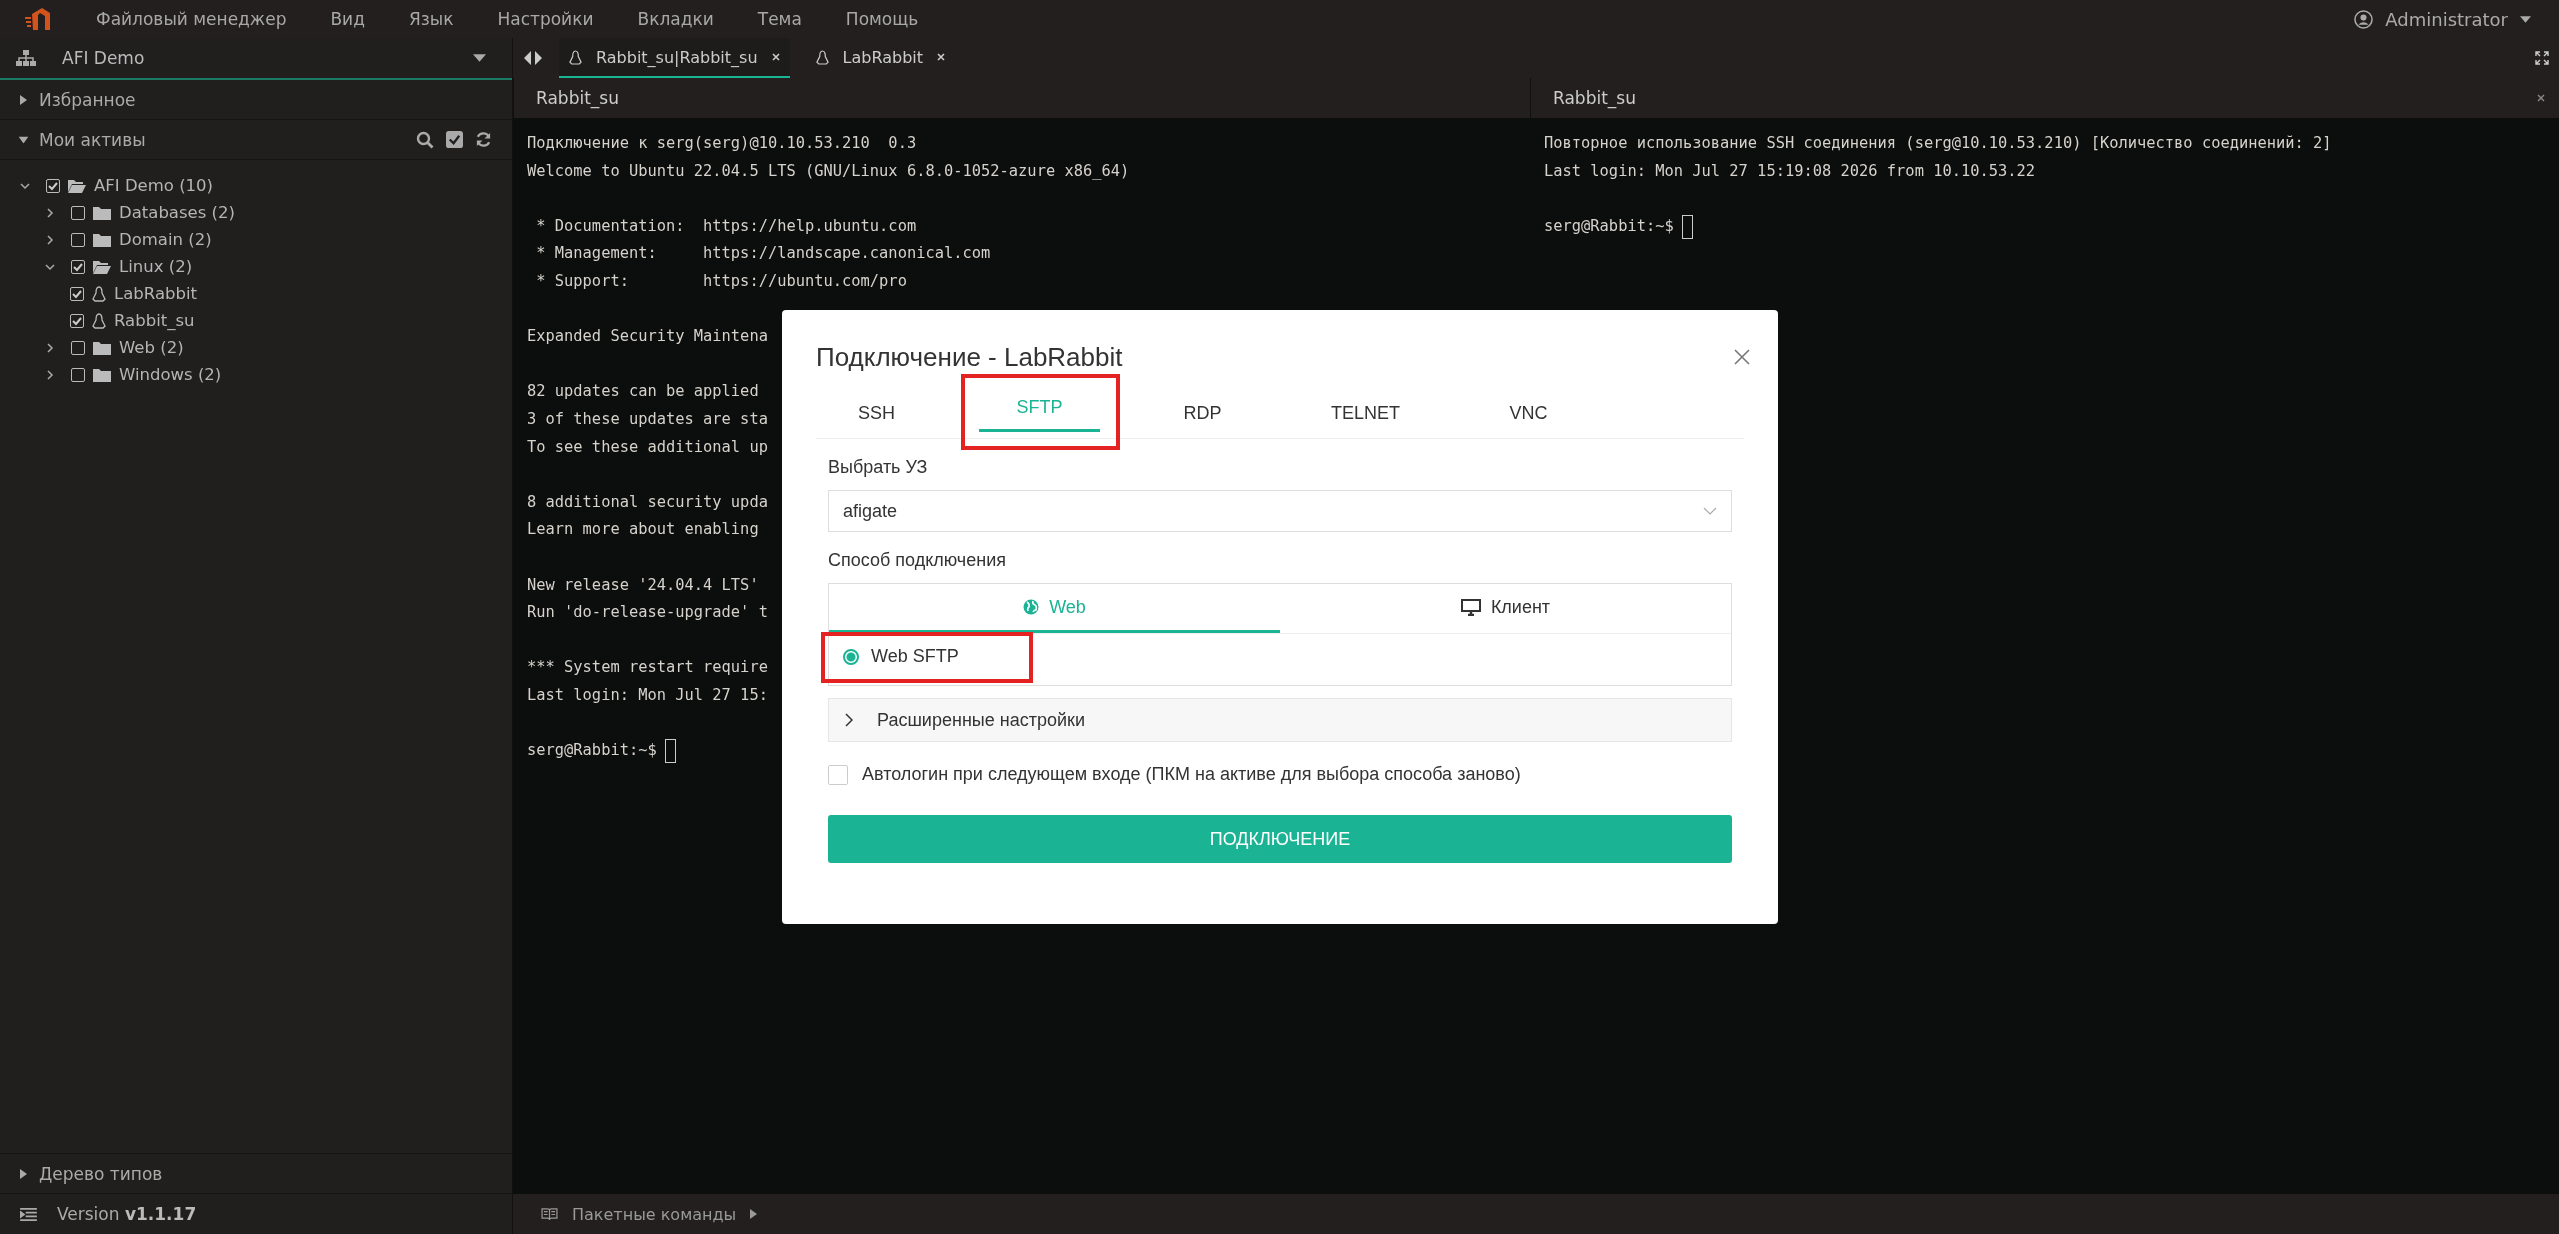 Image resolution: width=2559 pixels, height=1234 pixels. What do you see at coordinates (647, 502) in the screenshot?
I see `terminal-line: 8 additional security upda` at bounding box center [647, 502].